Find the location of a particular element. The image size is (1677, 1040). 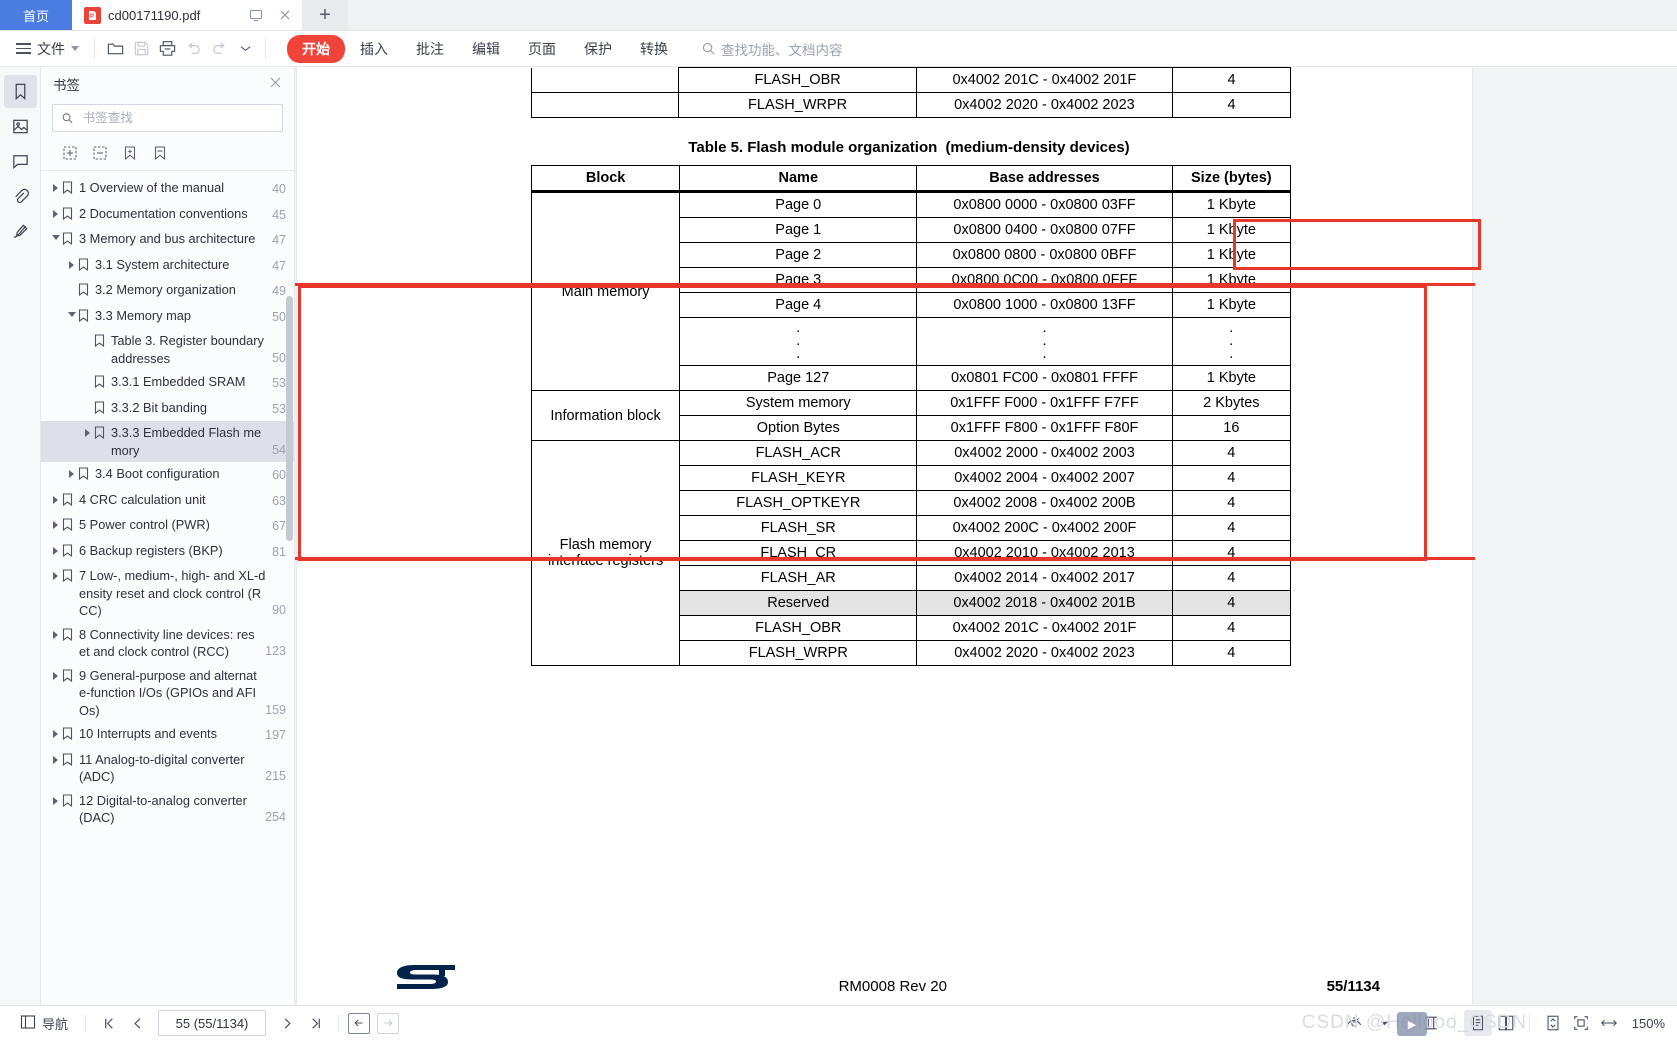

global-search-placeholder: 查找功能、文档内容 is located at coordinates (782, 50).